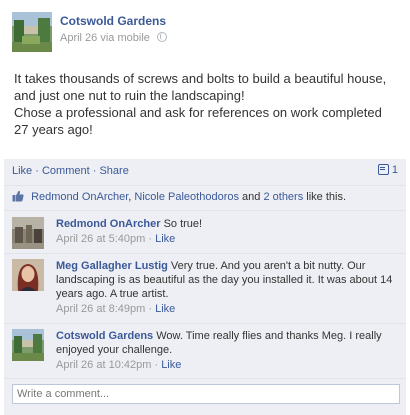 This screenshot has height=415, width=410. I want to click on page-name-link: Cotswold Gardens, so click(113, 21).